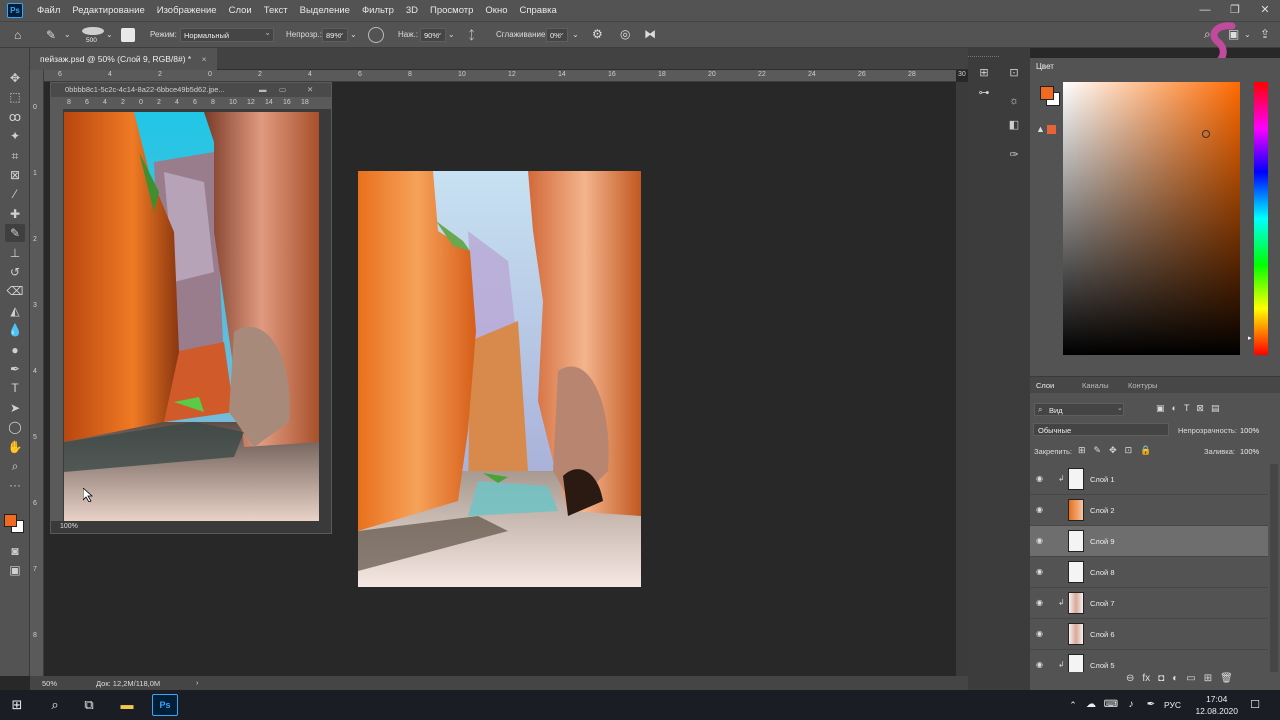  Describe the element at coordinates (15, 214) in the screenshot. I see `healing-tool-icon: ✚` at that location.